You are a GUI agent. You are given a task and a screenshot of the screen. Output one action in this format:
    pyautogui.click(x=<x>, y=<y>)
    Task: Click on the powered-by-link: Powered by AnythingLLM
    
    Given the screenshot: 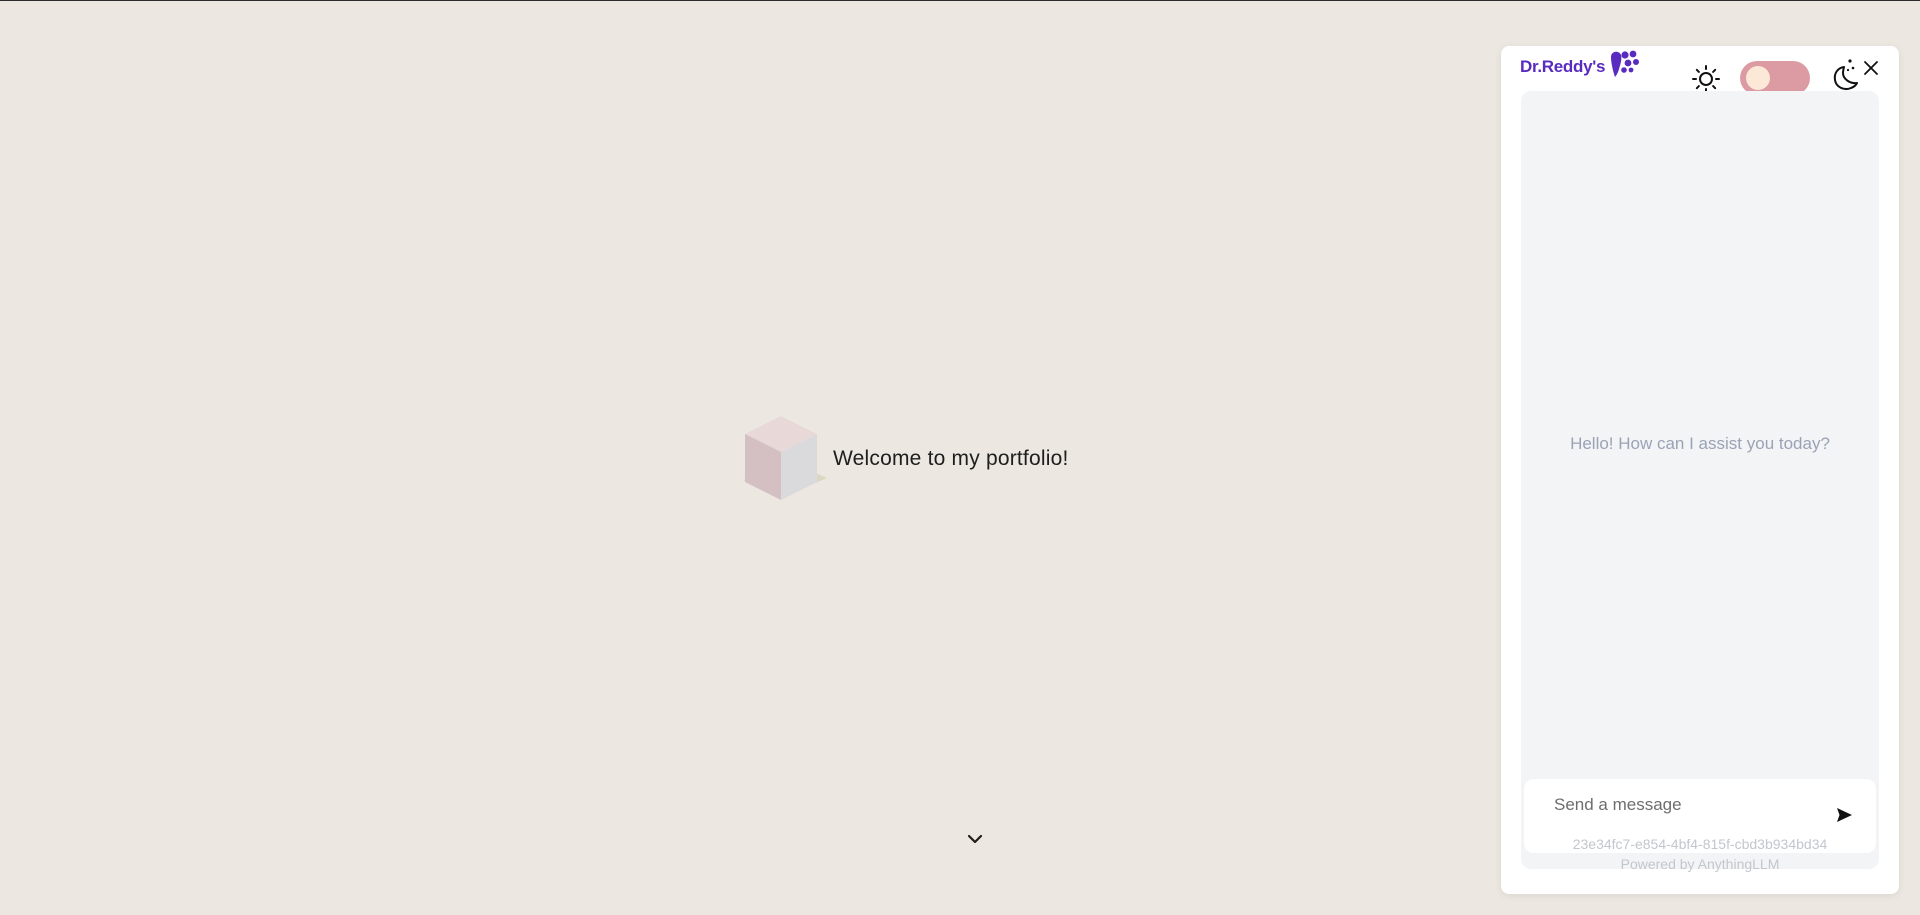 What is the action you would take?
    pyautogui.click(x=1700, y=864)
    